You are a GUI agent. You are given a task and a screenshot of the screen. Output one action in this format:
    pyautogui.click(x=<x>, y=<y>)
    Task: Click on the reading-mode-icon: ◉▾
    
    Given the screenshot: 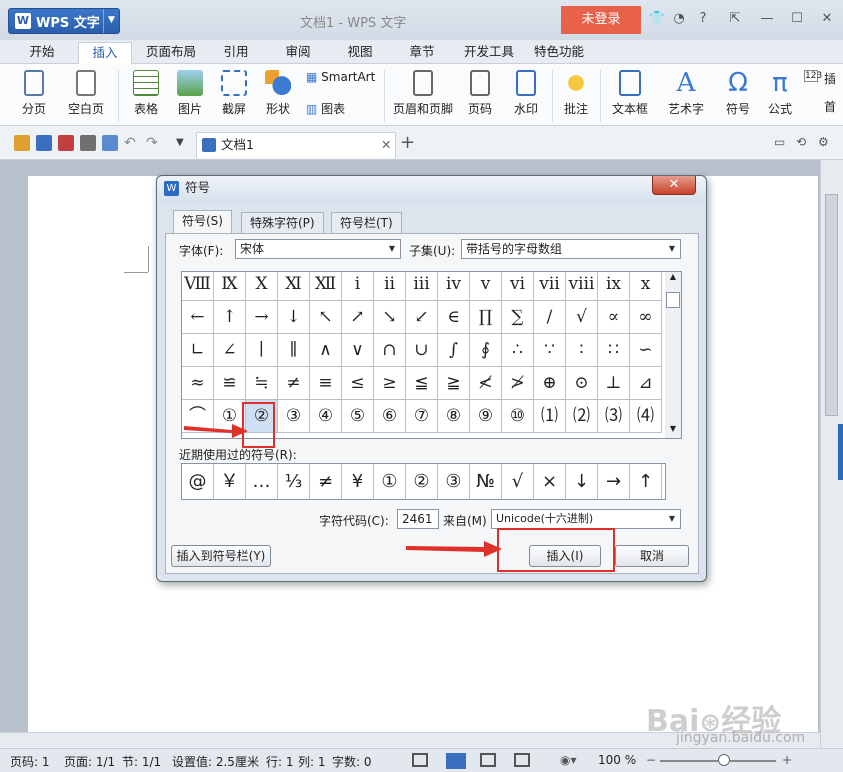 What is the action you would take?
    pyautogui.click(x=568, y=760)
    